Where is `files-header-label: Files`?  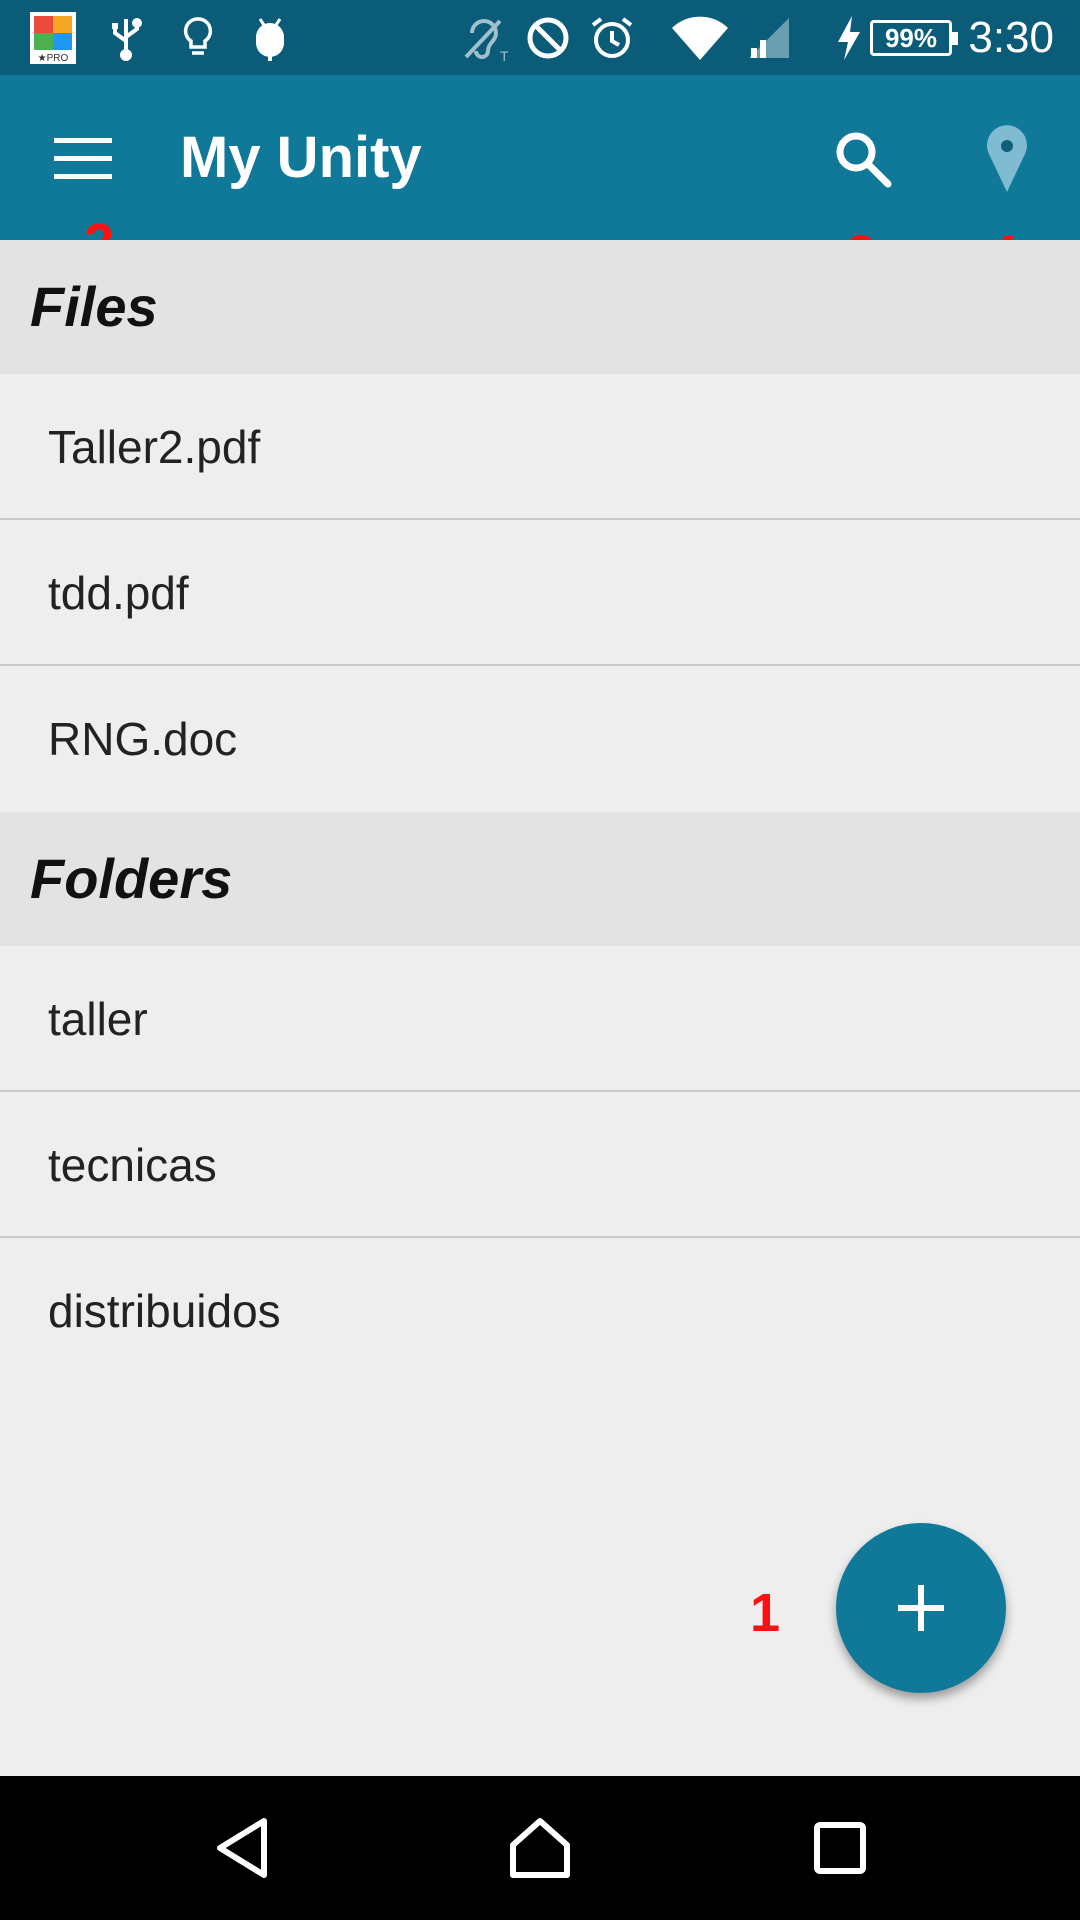
files-header-label: Files is located at coordinates (94, 306).